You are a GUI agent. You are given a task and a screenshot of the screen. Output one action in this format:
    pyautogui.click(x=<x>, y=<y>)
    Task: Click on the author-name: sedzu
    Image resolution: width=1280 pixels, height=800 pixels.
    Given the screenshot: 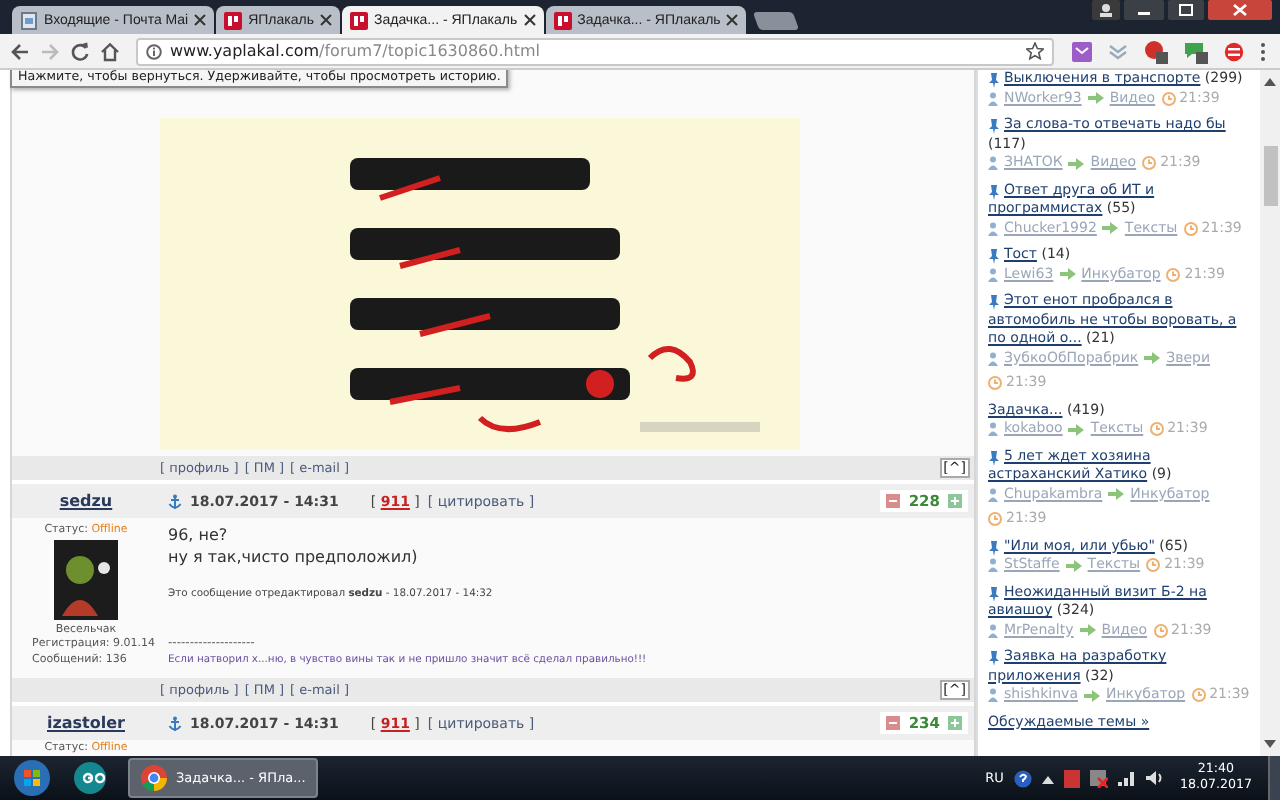 What is the action you would take?
    pyautogui.click(x=86, y=501)
    